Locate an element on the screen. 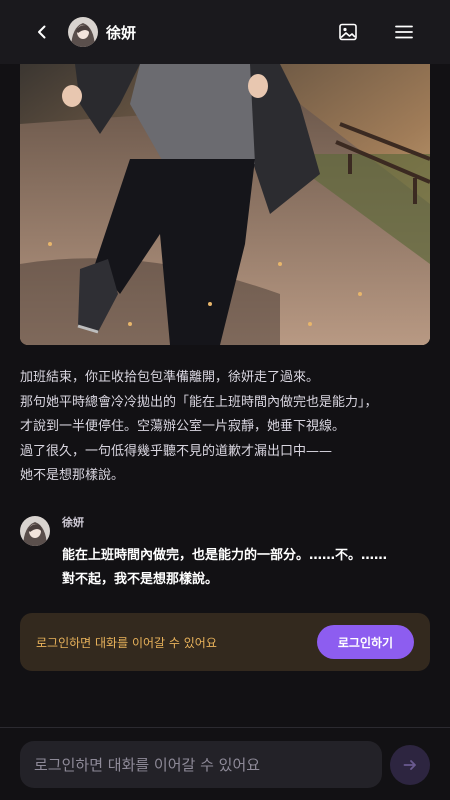  arrow-right-icon is located at coordinates (409, 765).